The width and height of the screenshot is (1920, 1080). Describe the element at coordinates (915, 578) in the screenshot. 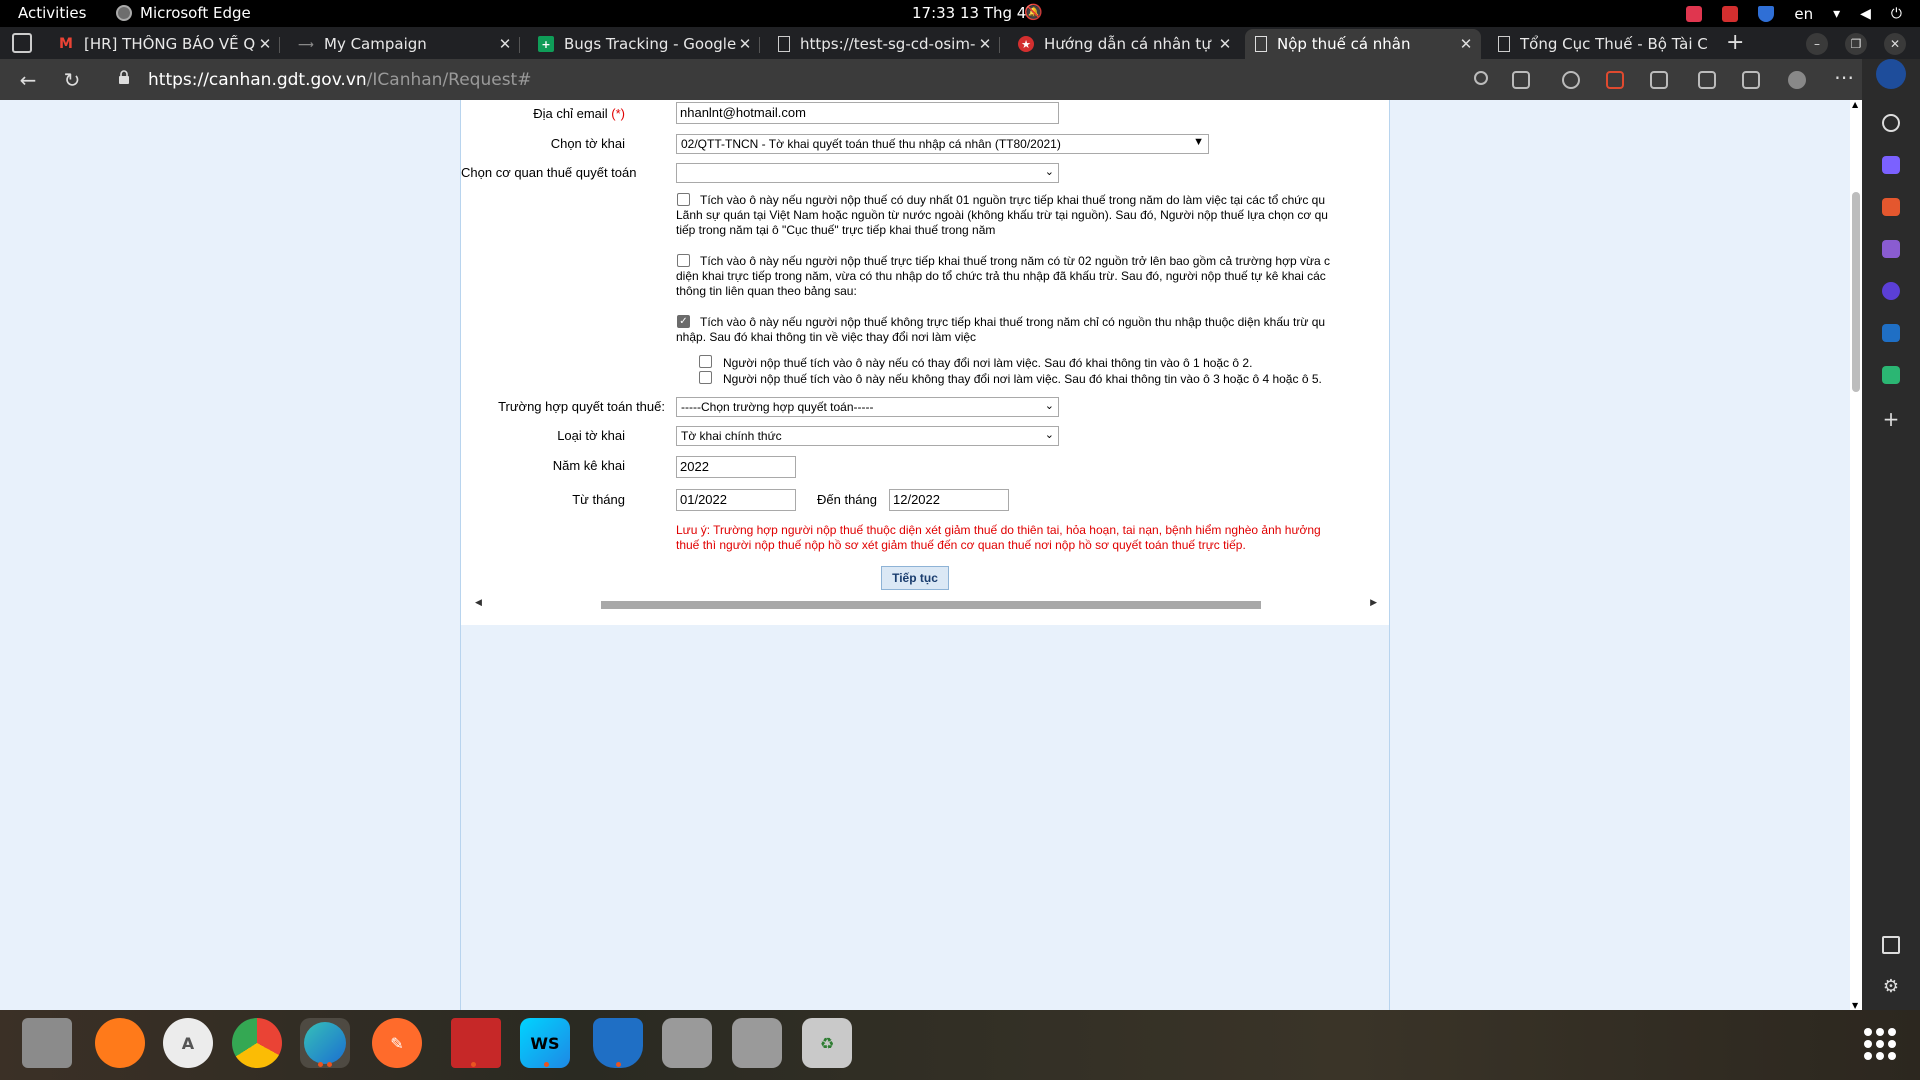

I see `continue-button: Tiếp tục` at that location.